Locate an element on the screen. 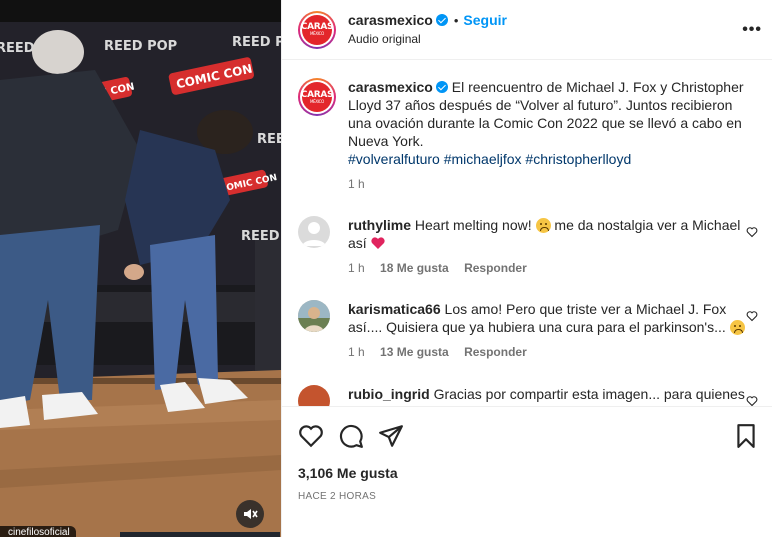 Image resolution: width=772 pixels, height=537 pixels. comment-username: ruthylime is located at coordinates (379, 225).